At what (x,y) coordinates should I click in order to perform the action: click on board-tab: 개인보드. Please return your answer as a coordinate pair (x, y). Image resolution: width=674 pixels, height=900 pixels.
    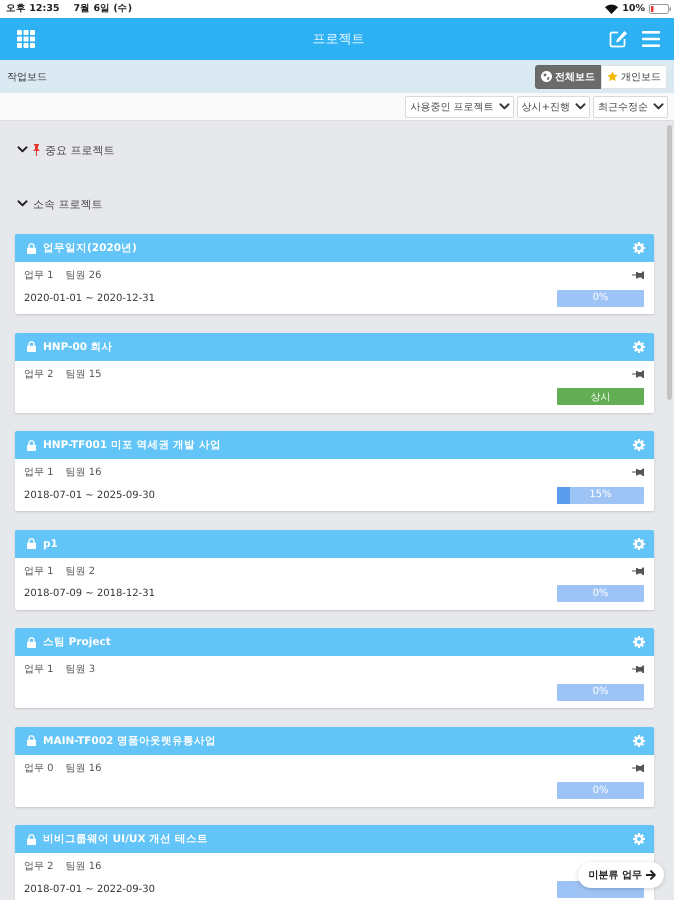
    Looking at the image, I should click on (634, 76).